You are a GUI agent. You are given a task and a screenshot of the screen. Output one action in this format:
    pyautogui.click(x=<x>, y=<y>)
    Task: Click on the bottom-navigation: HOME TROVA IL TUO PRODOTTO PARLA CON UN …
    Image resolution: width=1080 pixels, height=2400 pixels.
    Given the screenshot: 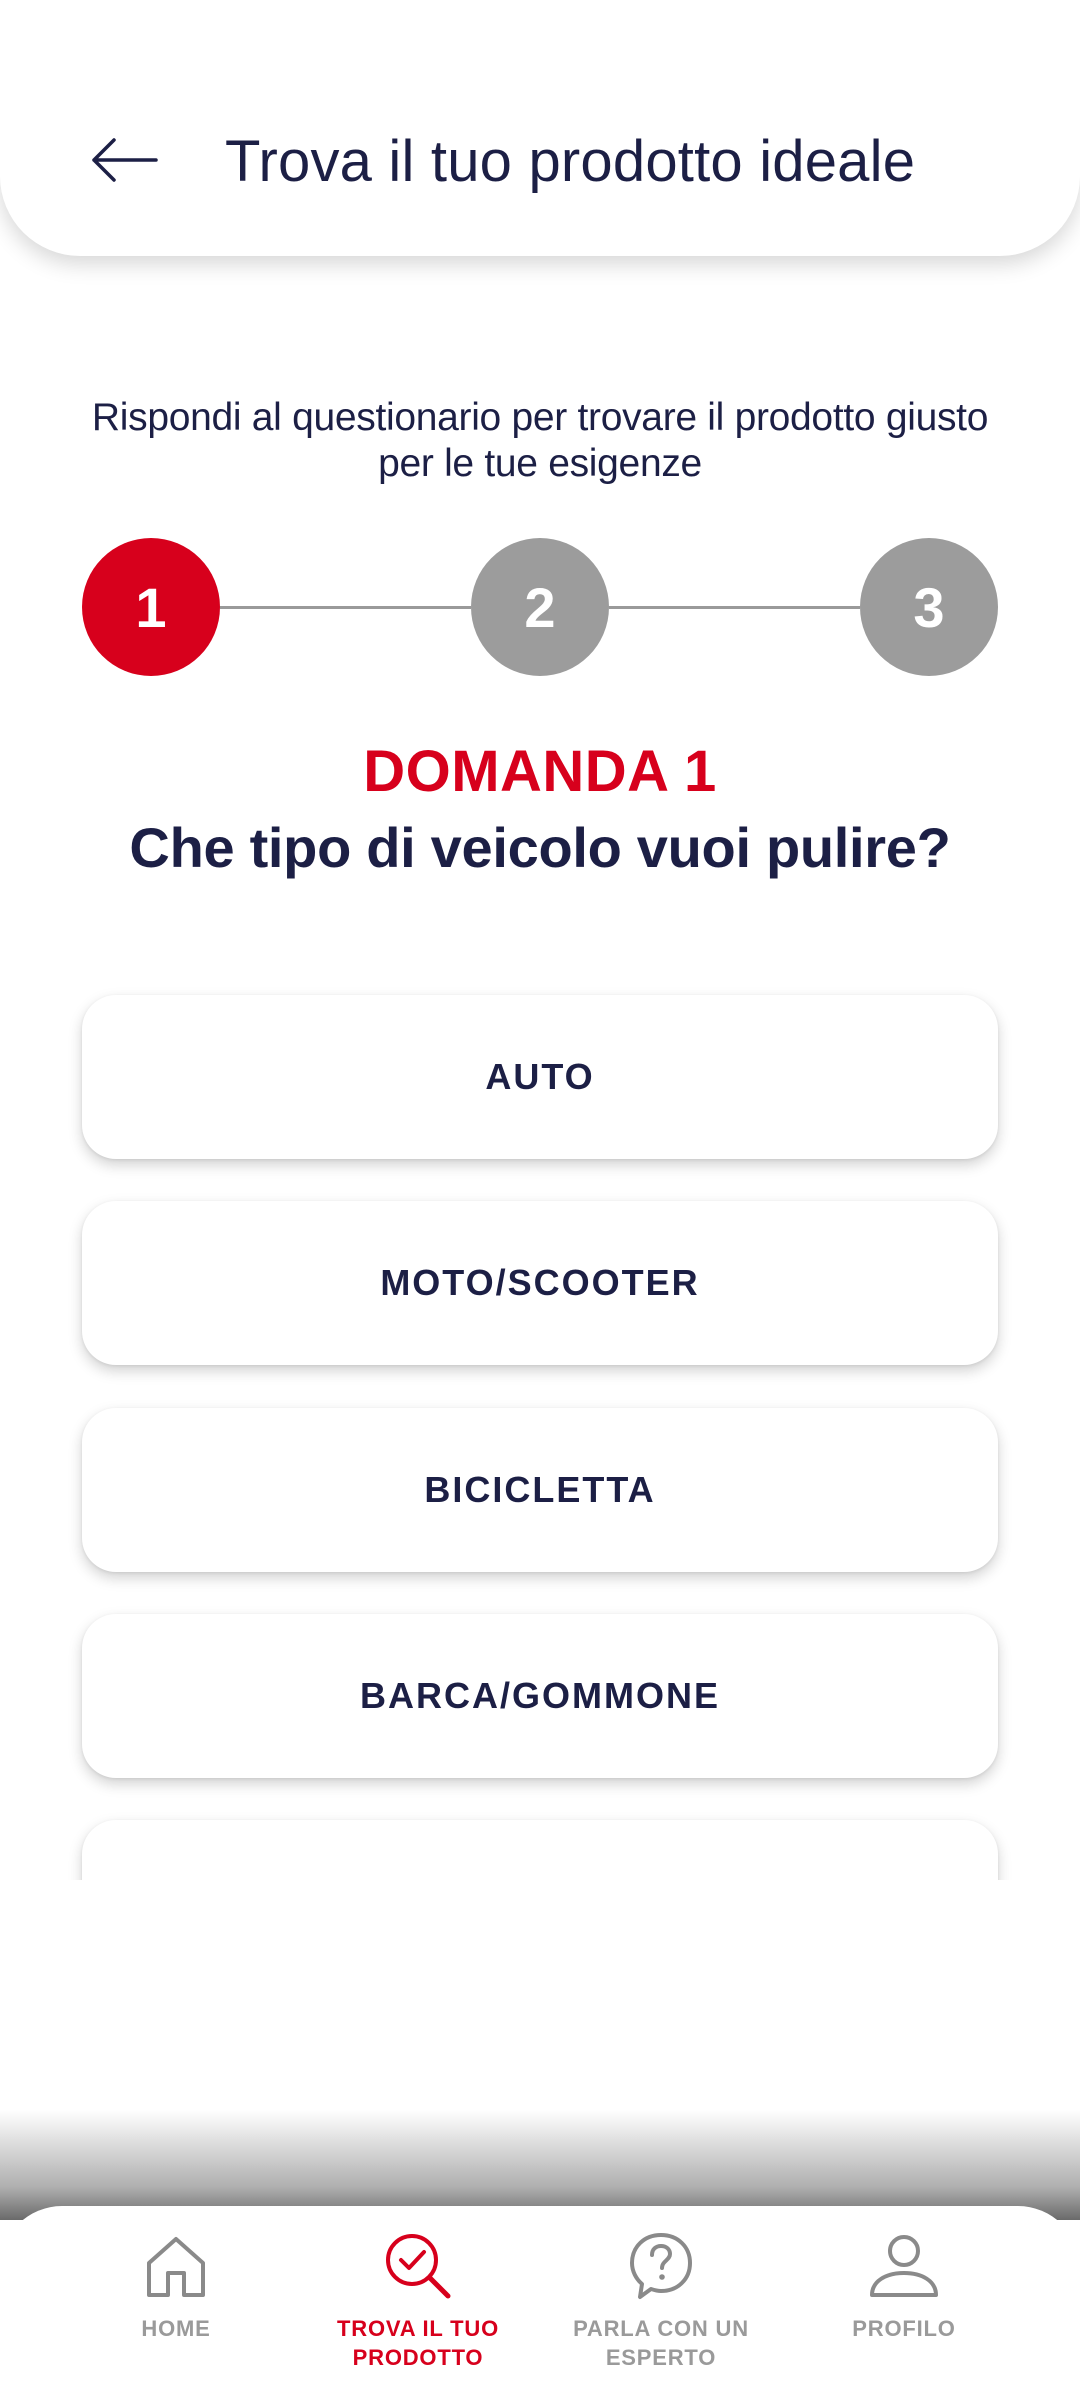 What is the action you would take?
    pyautogui.click(x=540, y=2303)
    